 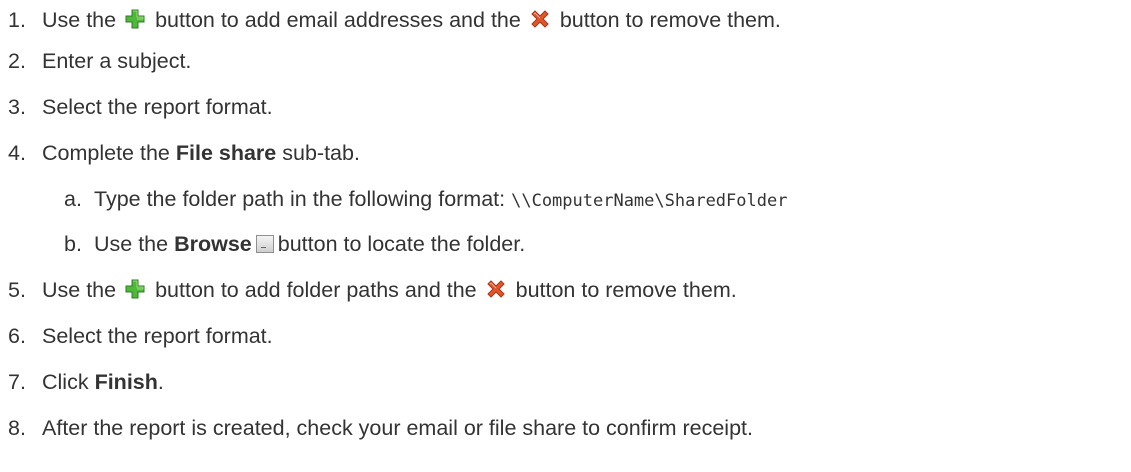 I want to click on step-number: 4., so click(x=17, y=153).